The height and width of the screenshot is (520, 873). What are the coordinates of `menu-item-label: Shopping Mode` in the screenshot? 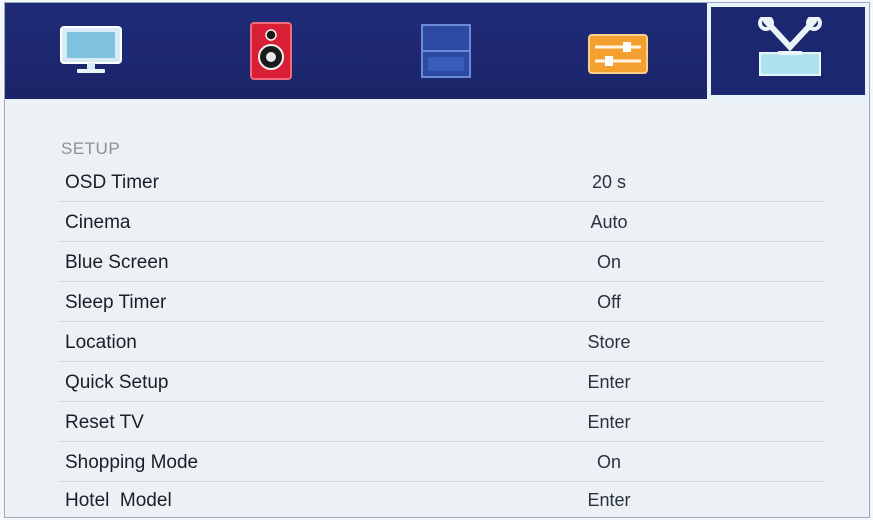 It's located at (132, 462).